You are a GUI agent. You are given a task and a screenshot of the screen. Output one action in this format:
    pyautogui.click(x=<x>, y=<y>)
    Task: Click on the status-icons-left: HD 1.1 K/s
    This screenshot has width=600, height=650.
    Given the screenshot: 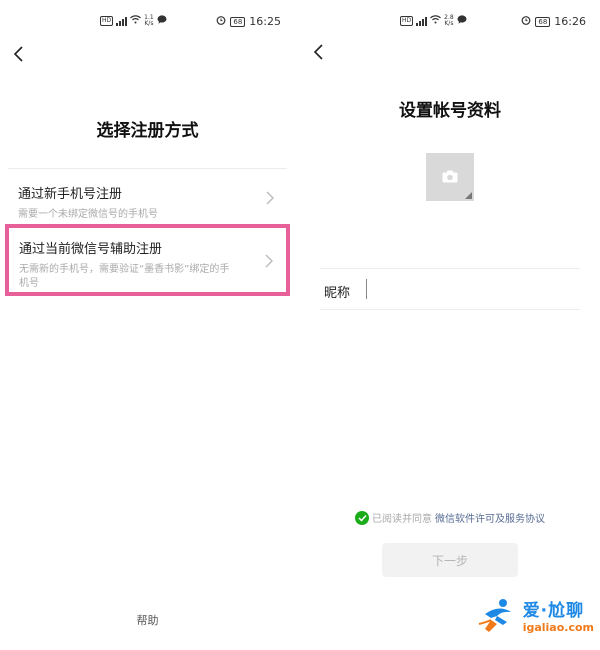 What is the action you would take?
    pyautogui.click(x=133, y=21)
    